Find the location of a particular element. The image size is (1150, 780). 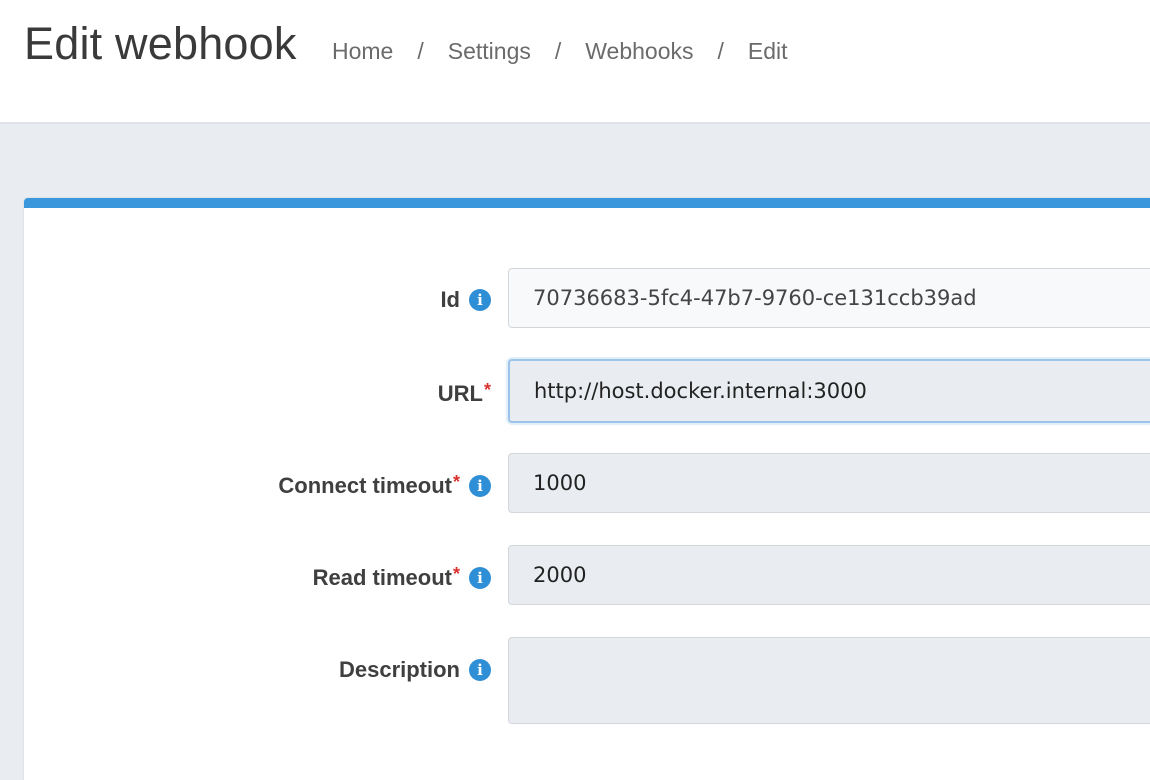

description-label: Description i is located at coordinates (415, 670).